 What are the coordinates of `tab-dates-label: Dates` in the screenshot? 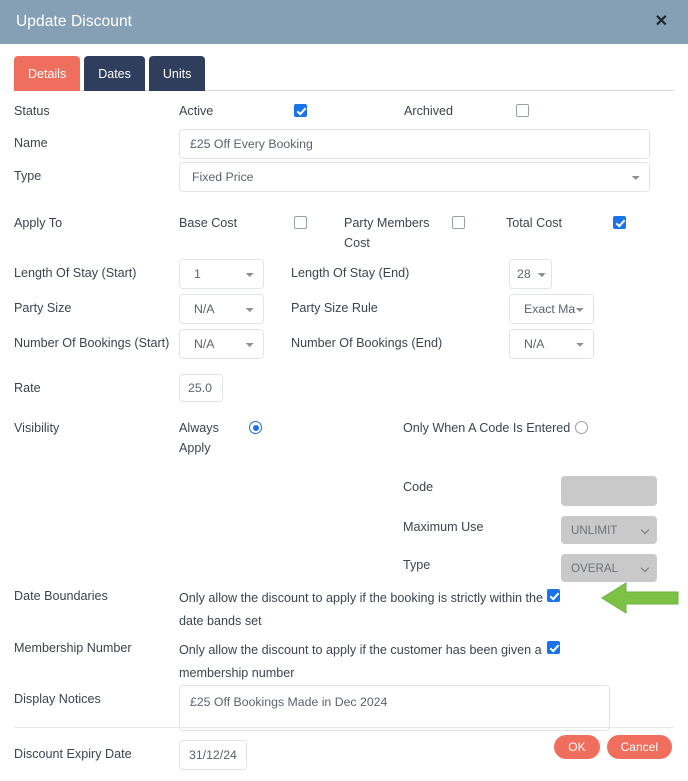 It's located at (114, 73).